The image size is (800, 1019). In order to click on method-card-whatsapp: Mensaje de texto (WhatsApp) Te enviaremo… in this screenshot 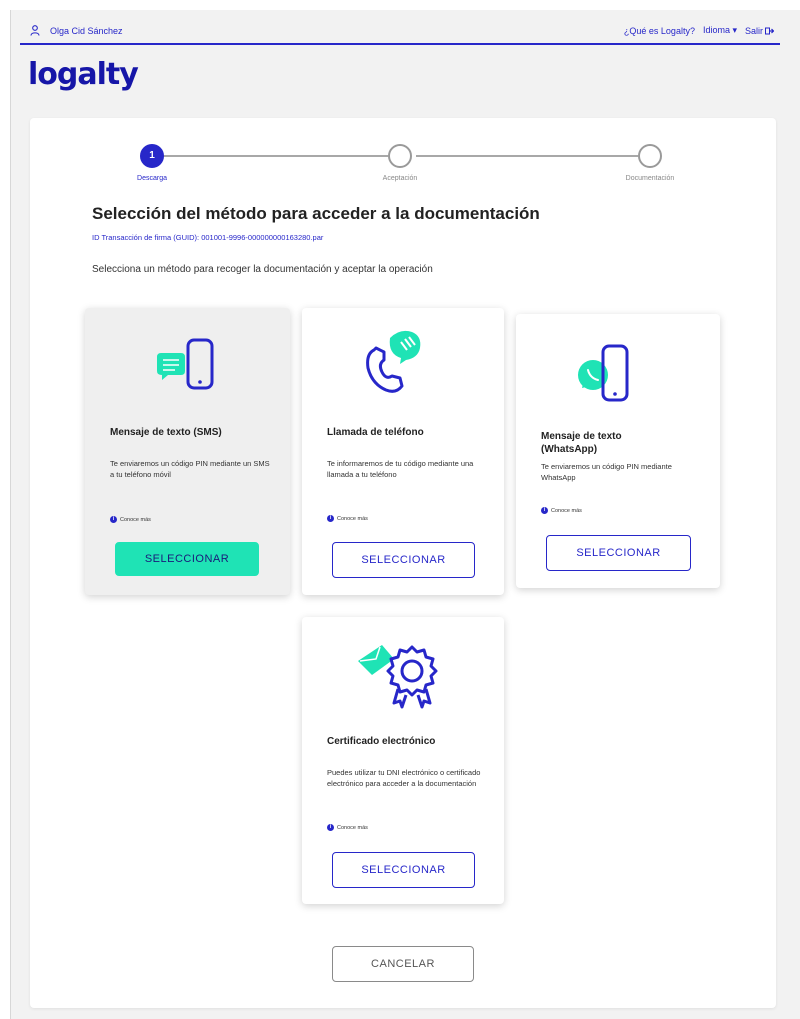, I will do `click(618, 451)`.